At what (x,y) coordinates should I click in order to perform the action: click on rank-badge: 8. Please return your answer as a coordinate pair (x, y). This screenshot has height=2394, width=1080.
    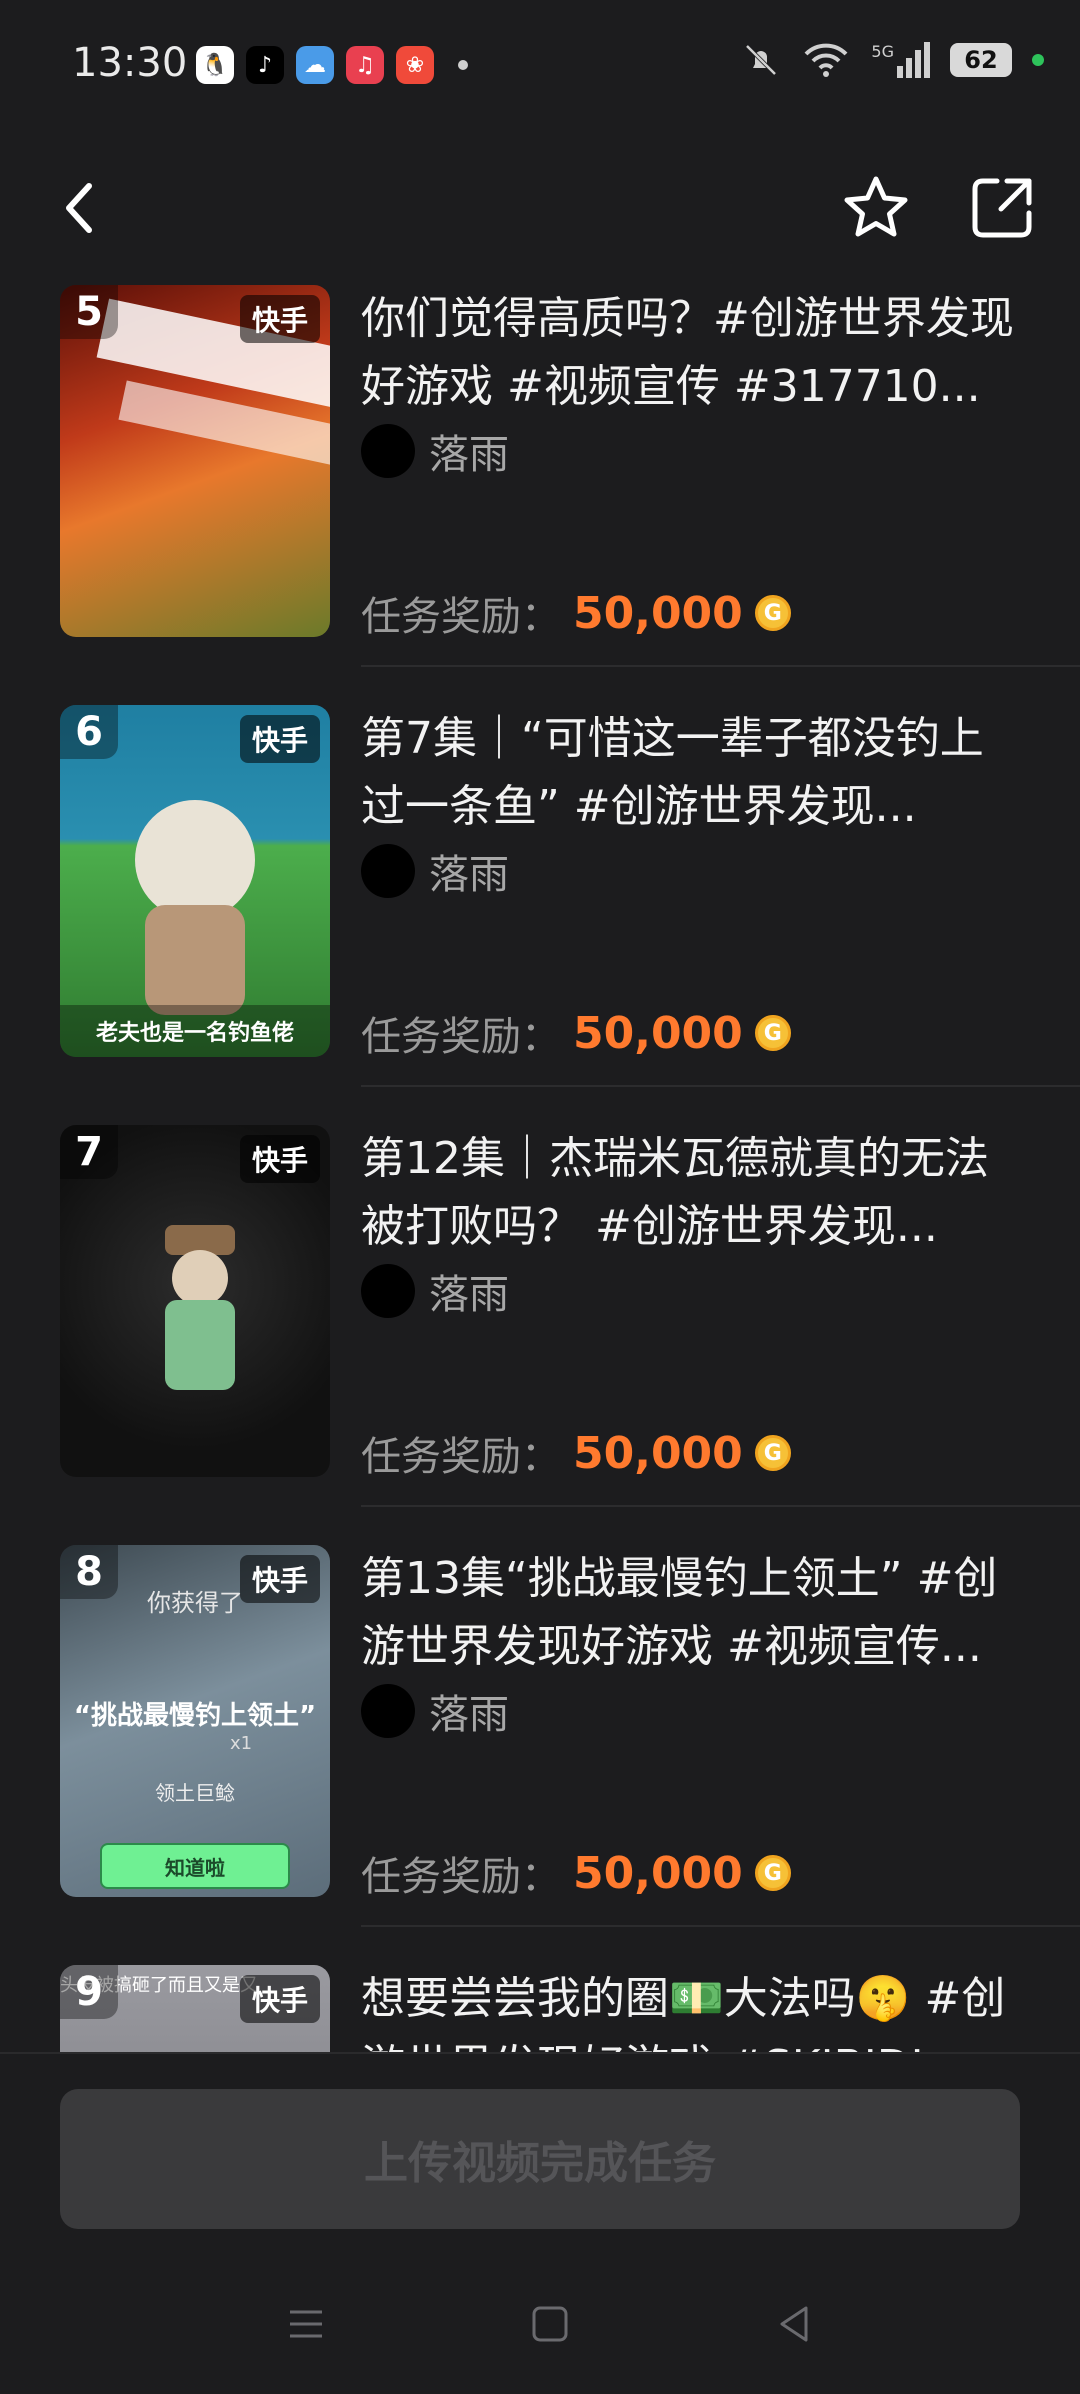
    Looking at the image, I should click on (89, 1572).